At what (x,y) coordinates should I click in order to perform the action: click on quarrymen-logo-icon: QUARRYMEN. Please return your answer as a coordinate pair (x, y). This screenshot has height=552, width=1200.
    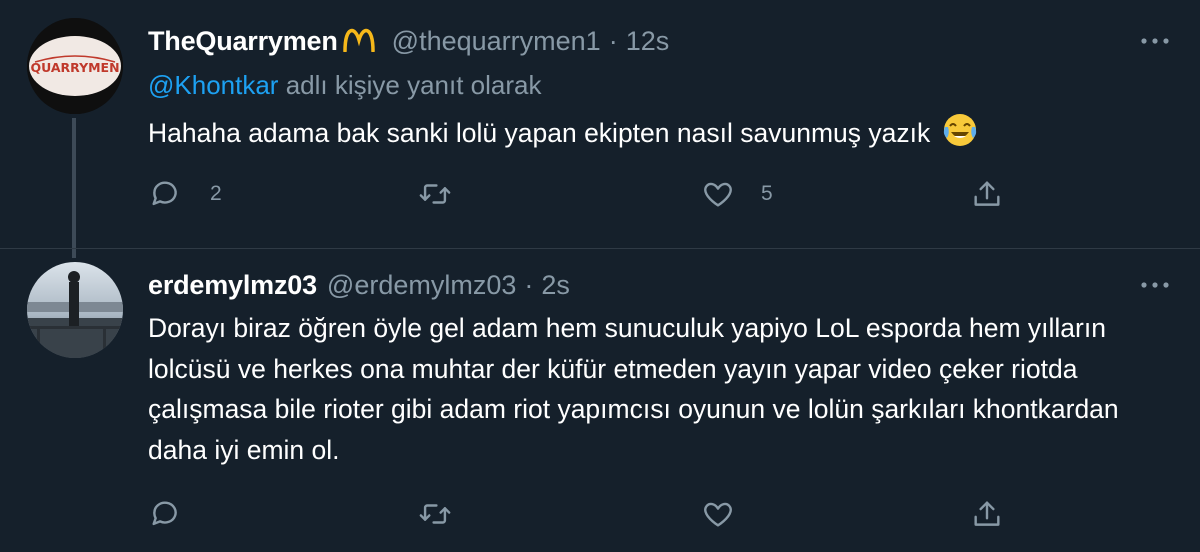
    Looking at the image, I should click on (75, 66).